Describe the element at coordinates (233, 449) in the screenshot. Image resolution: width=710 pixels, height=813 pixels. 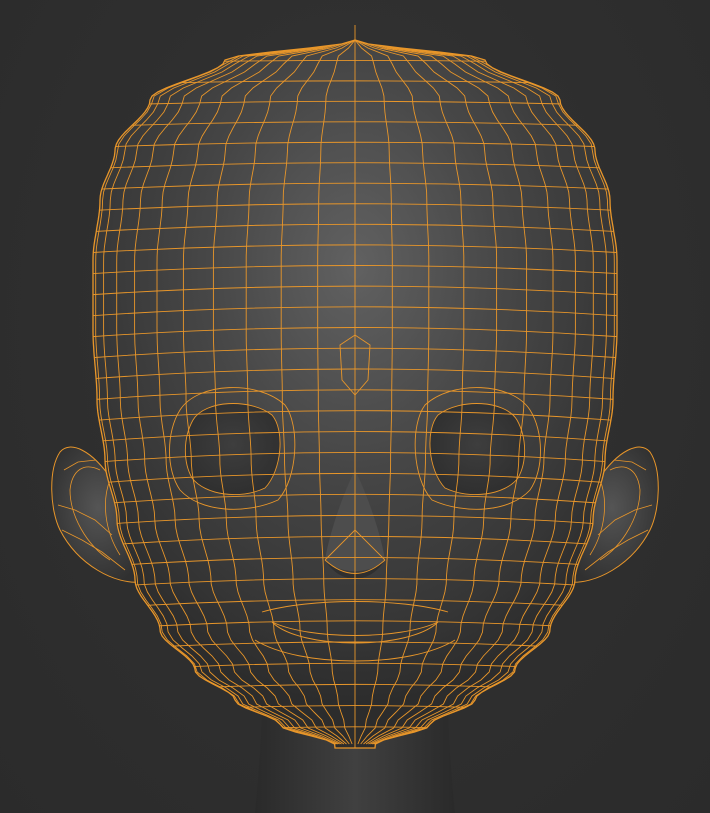
I see `left-eye-socket` at that location.